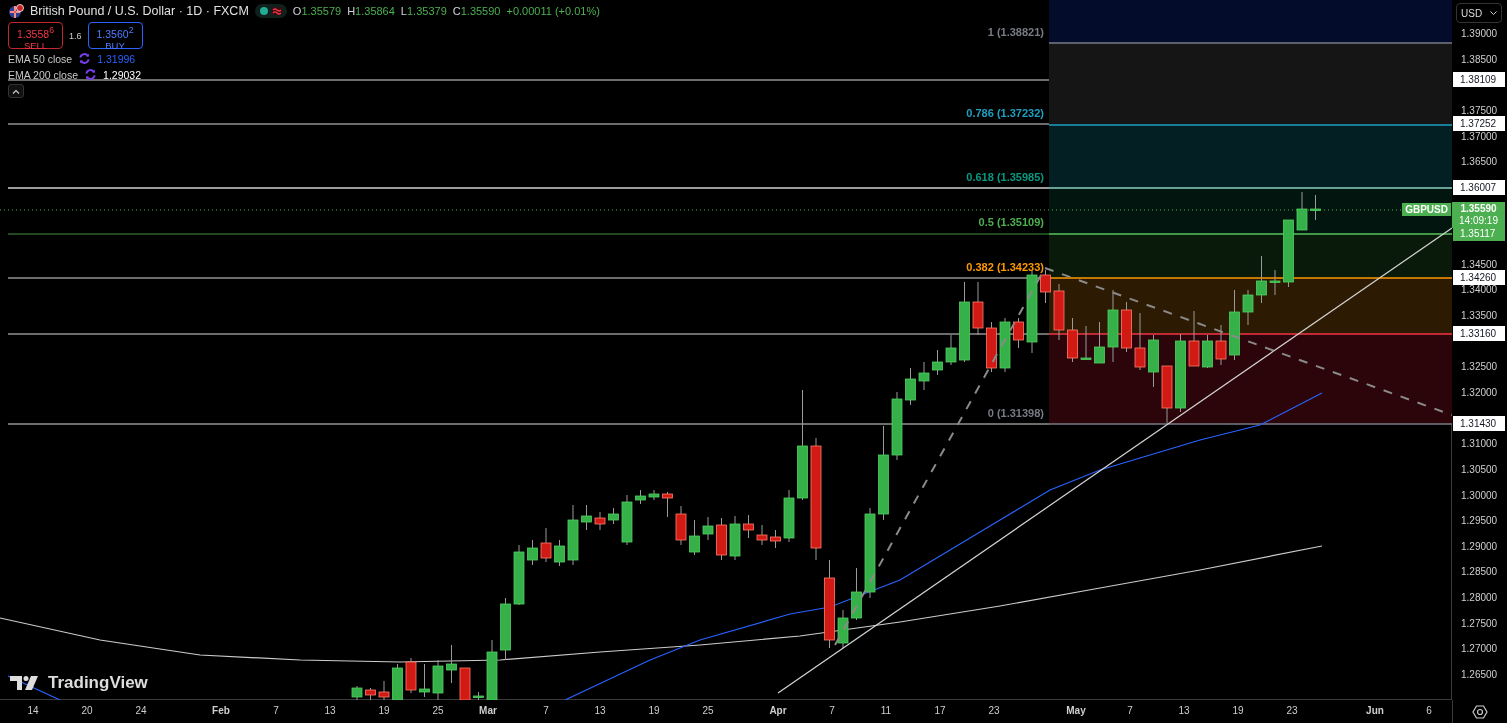 This screenshot has width=1507, height=723. I want to click on price-tick-label: 1.39000, so click(1479, 33).